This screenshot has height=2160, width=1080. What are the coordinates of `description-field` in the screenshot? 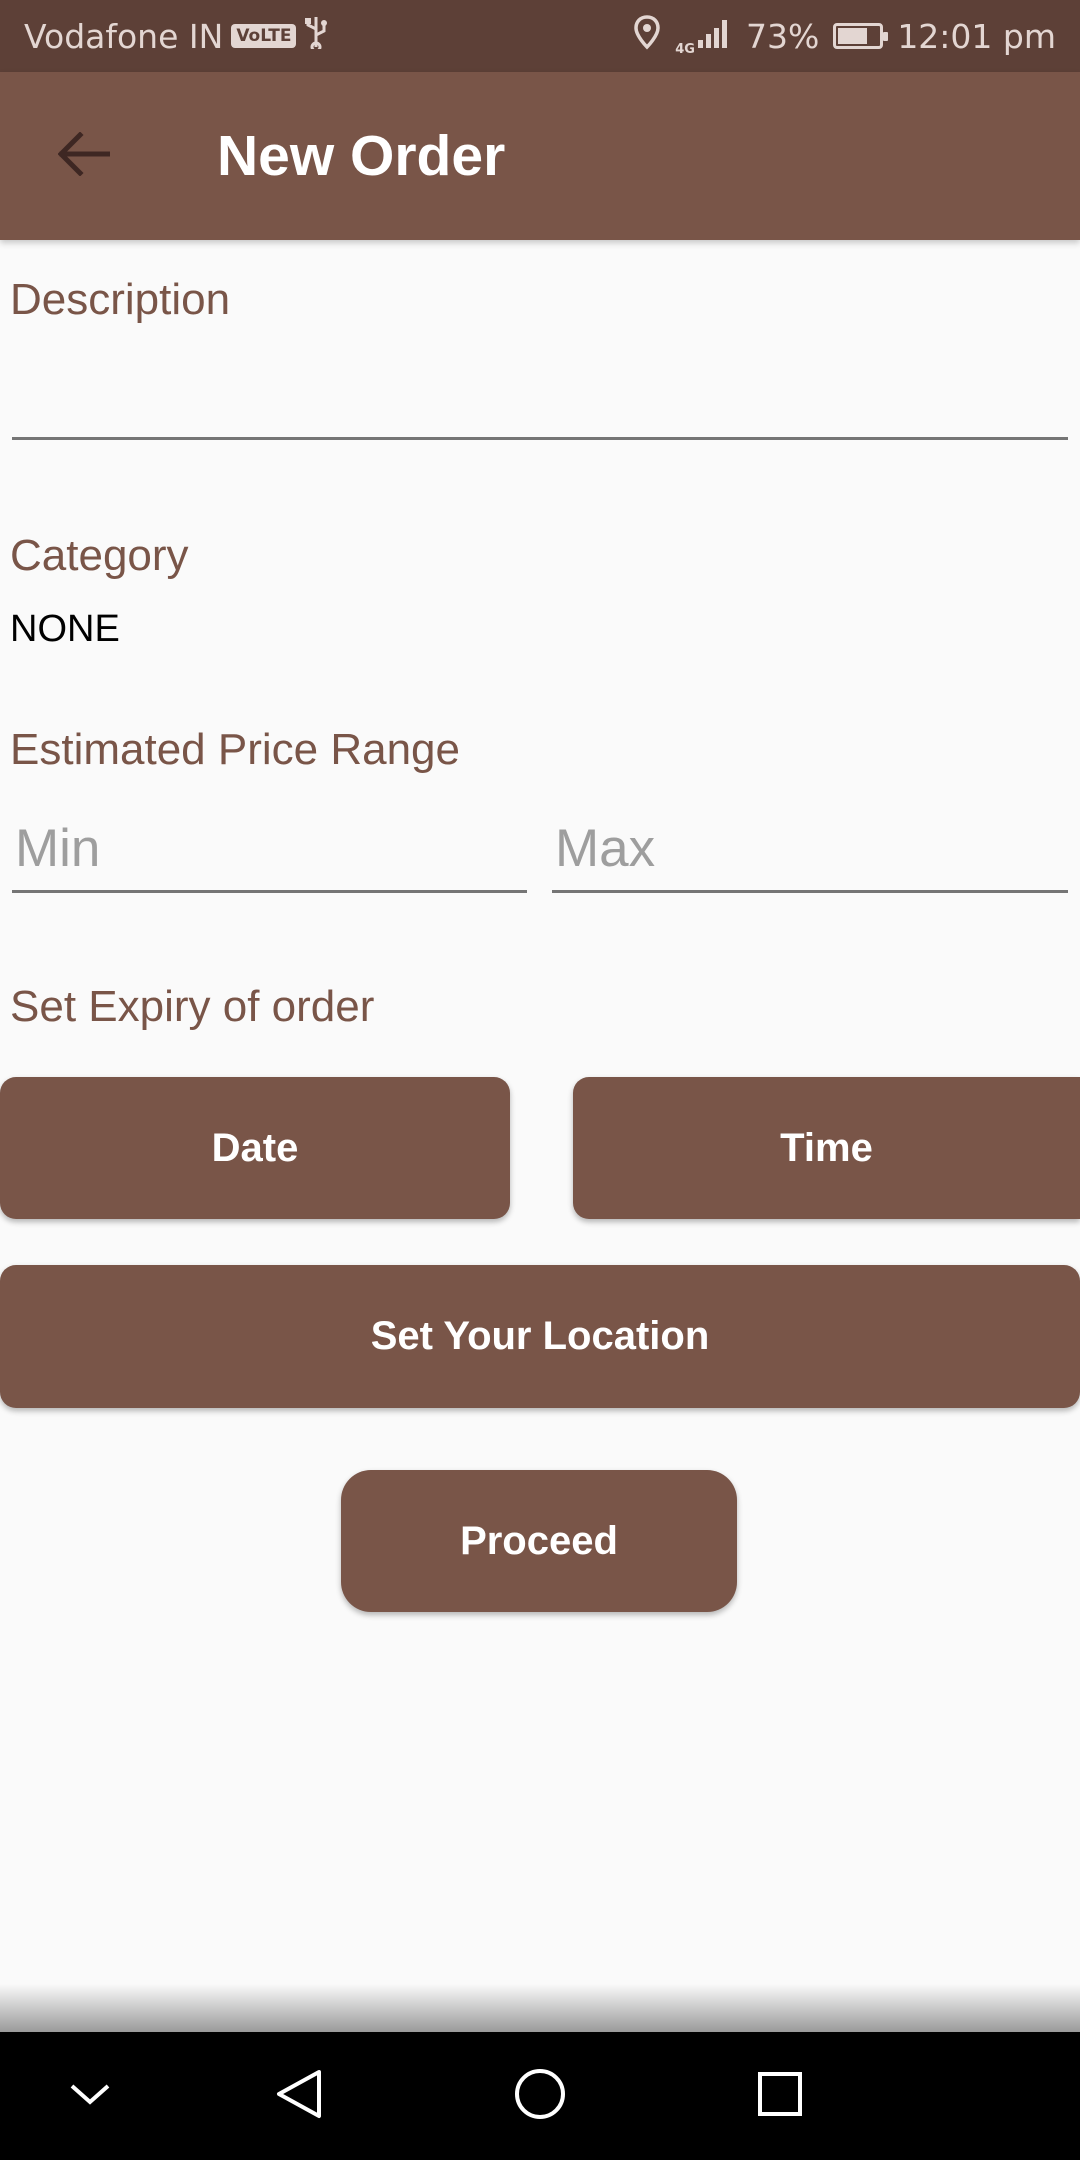 It's located at (540, 392).